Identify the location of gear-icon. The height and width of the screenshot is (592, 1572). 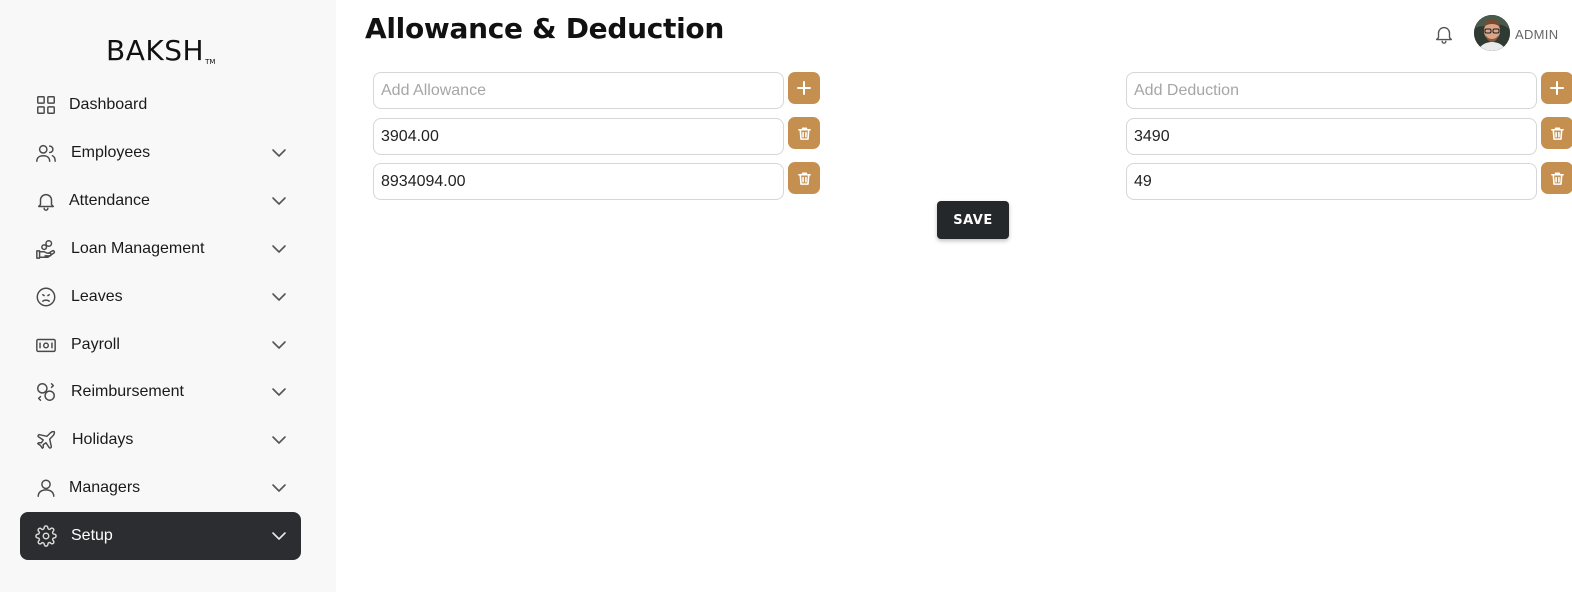
(46, 536).